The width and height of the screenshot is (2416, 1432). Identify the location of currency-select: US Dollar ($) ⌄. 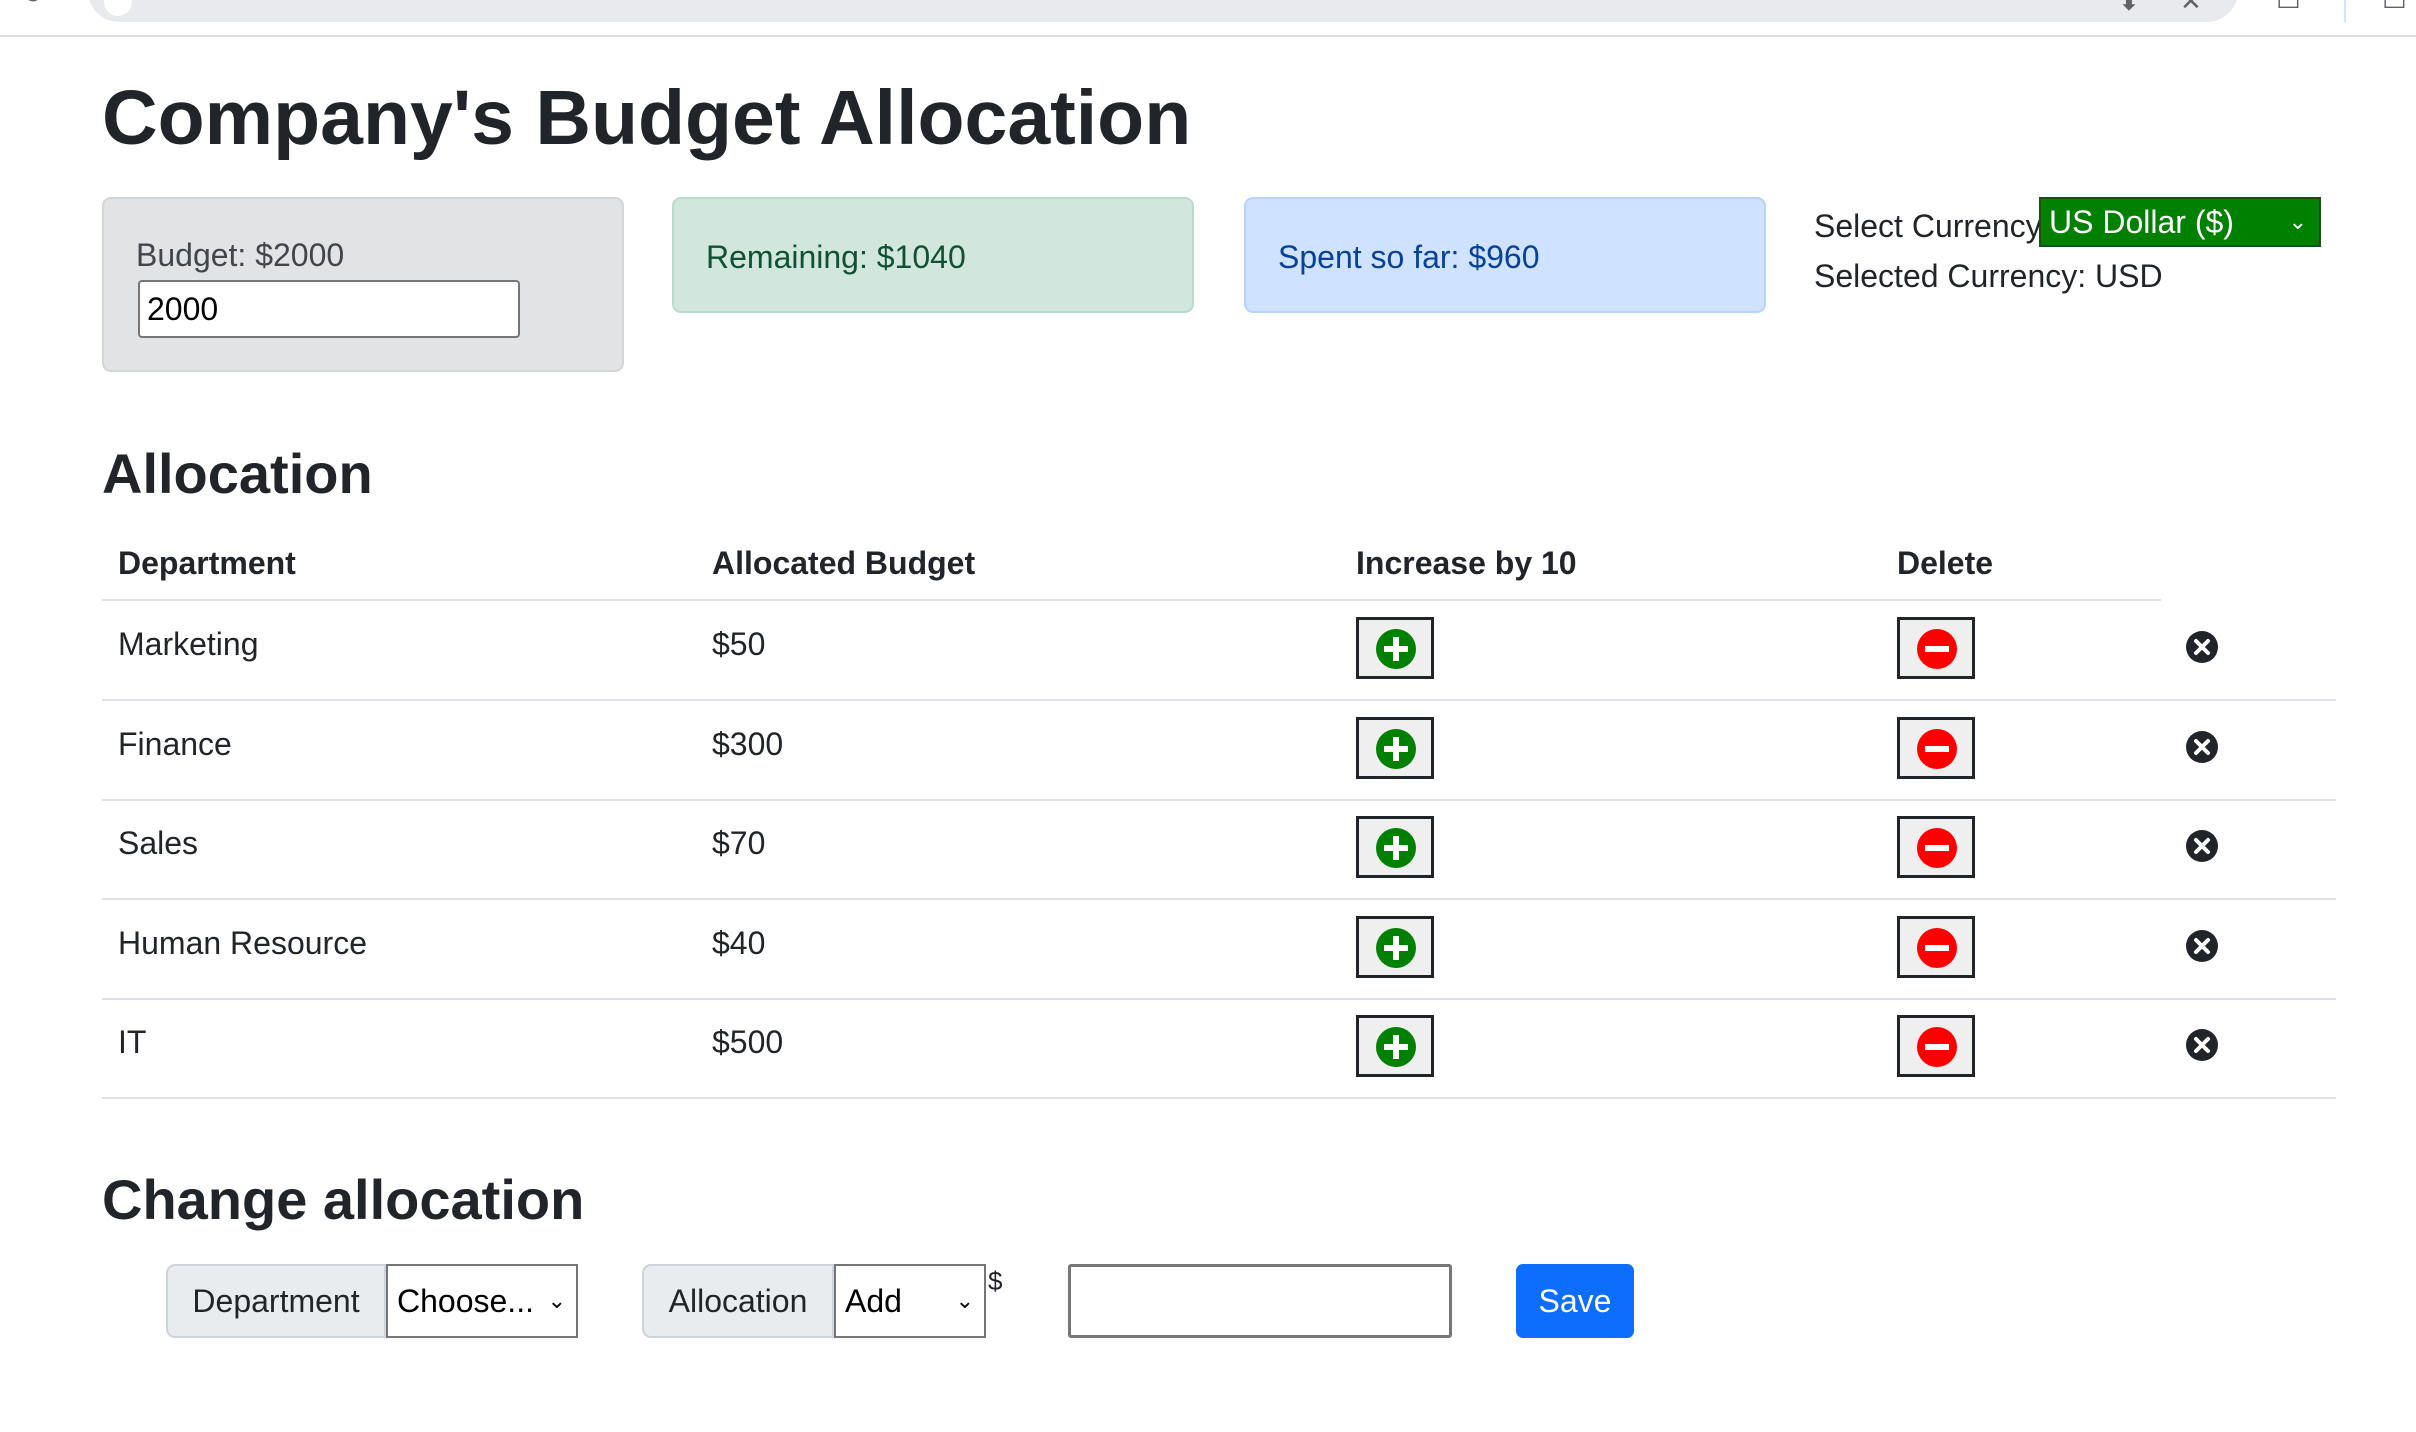
(2180, 222).